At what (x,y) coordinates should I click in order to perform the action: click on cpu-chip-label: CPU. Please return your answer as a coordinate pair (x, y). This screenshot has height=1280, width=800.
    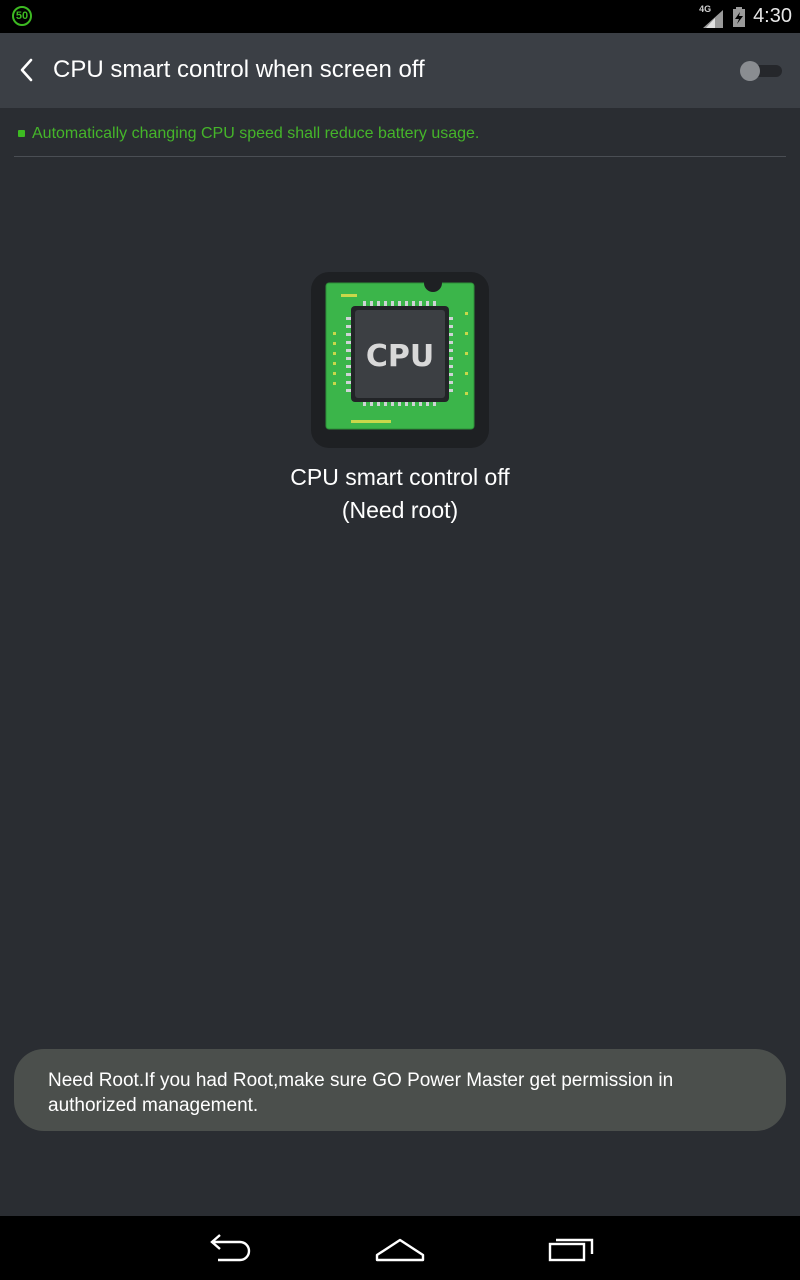
    Looking at the image, I should click on (400, 356).